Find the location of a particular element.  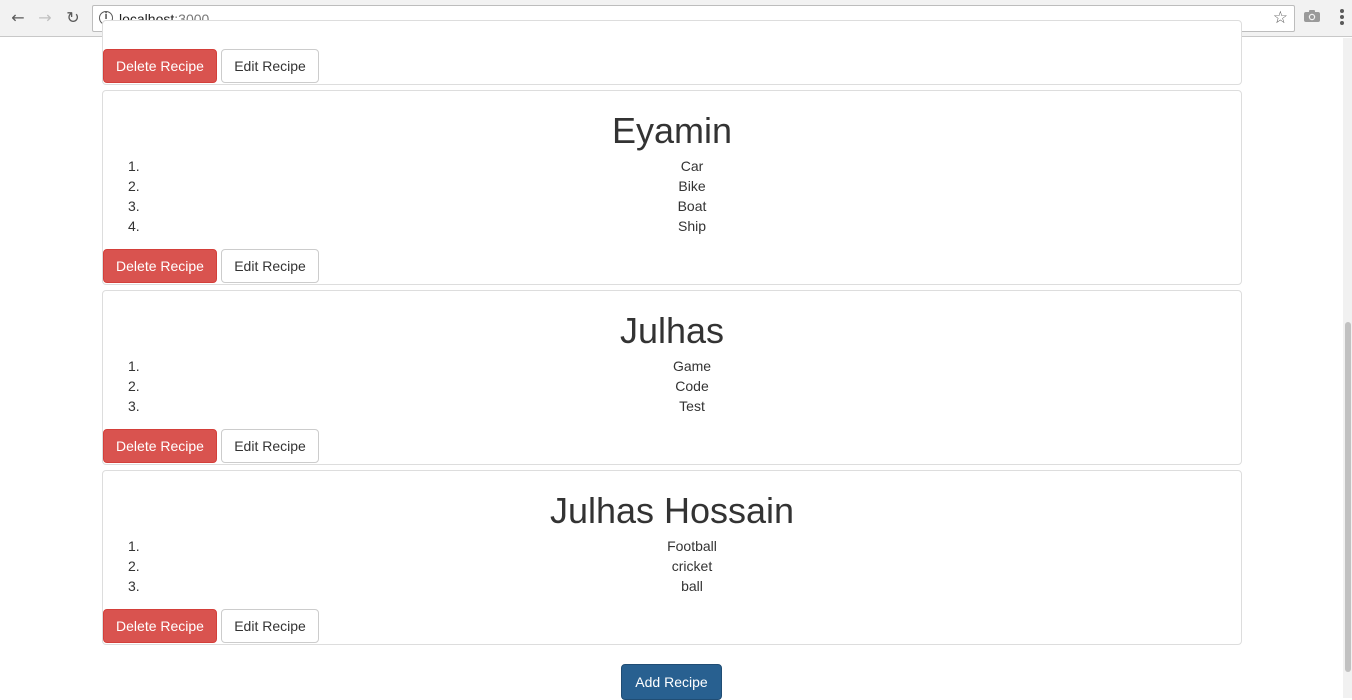

recipe-title: Julhas Hossain is located at coordinates (672, 510).